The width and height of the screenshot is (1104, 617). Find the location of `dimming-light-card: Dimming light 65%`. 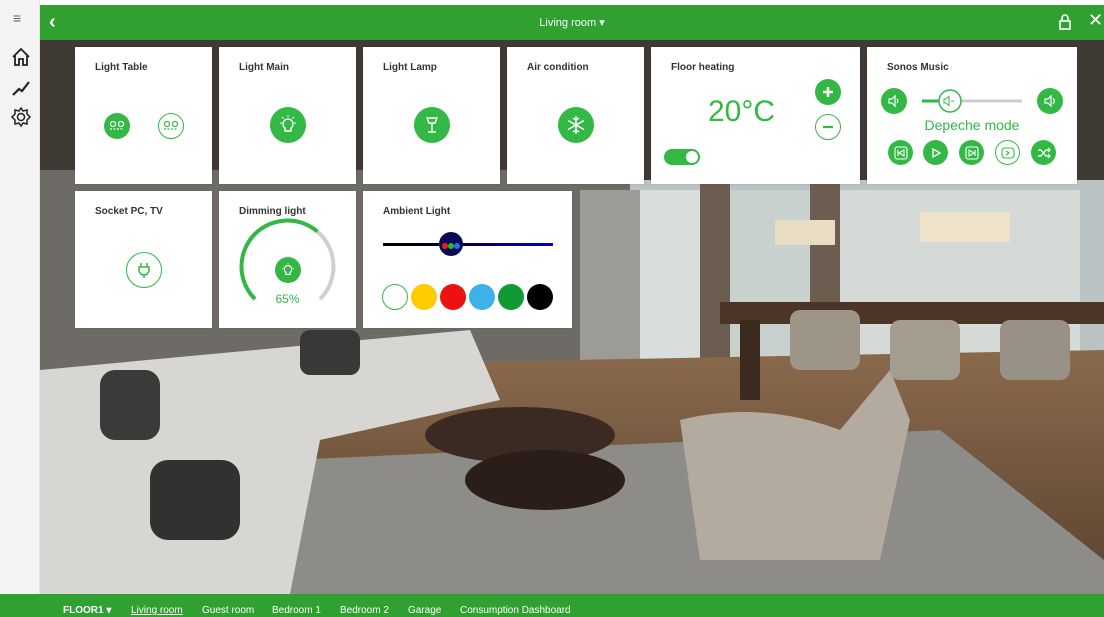

dimming-light-card: Dimming light 65% is located at coordinates (287, 259).